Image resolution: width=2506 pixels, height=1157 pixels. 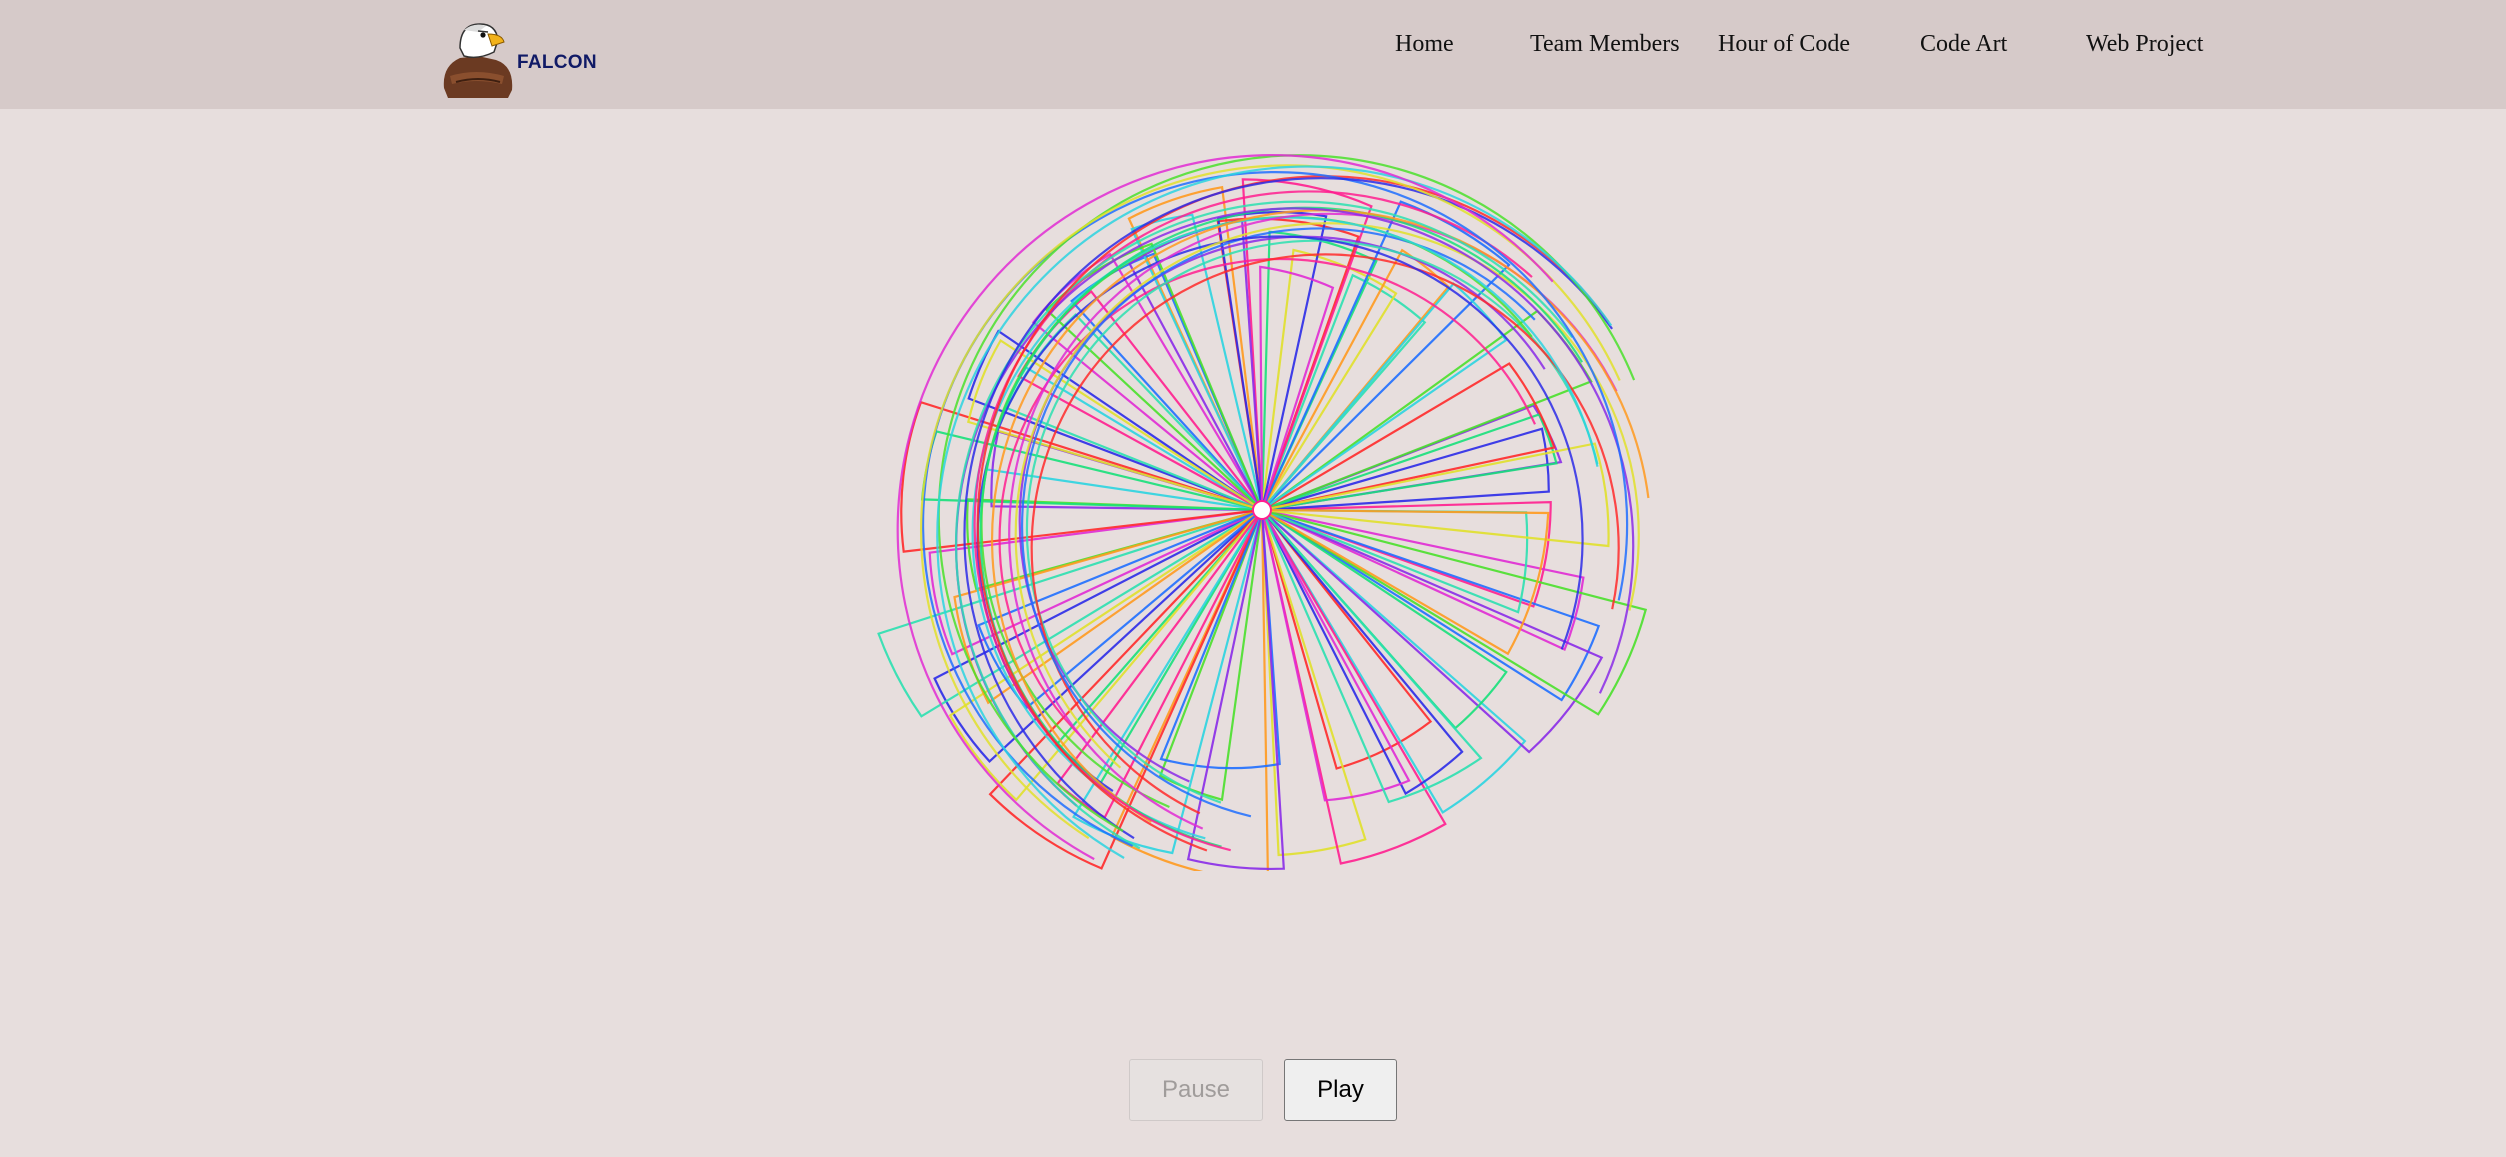 What do you see at coordinates (1196, 1090) in the screenshot?
I see `pause-button: Pause` at bounding box center [1196, 1090].